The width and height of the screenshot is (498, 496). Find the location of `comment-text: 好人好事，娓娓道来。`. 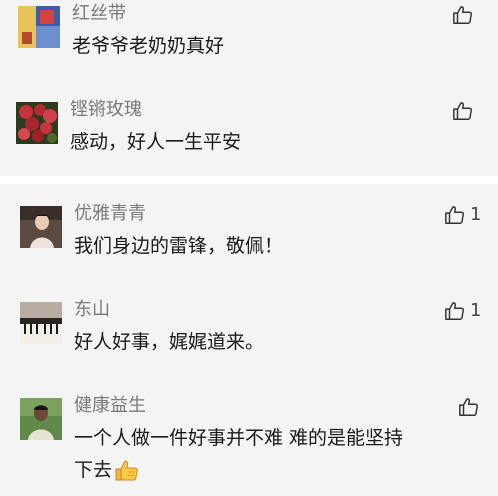

comment-text: 好人好事，娓娓道来。 is located at coordinates (169, 342).